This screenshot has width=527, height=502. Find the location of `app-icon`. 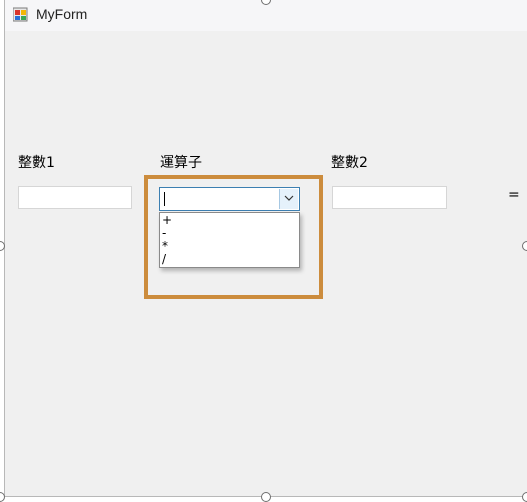

app-icon is located at coordinates (20, 15).